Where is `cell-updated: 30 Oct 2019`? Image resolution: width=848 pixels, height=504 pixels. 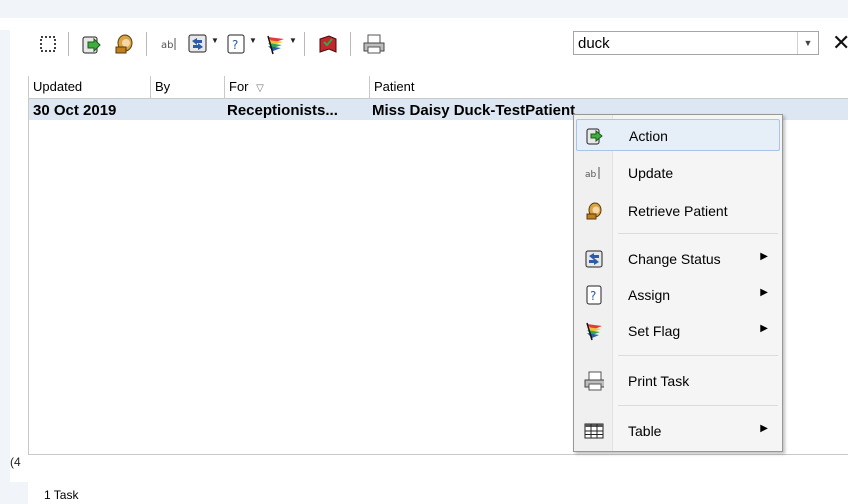 cell-updated: 30 Oct 2019 is located at coordinates (75, 110).